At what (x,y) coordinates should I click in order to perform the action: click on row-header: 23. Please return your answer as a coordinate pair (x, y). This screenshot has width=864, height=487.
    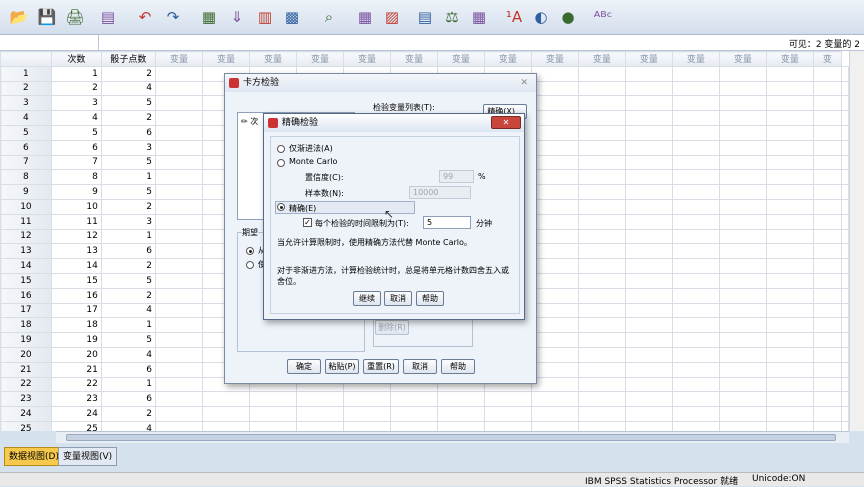
    Looking at the image, I should click on (26, 399).